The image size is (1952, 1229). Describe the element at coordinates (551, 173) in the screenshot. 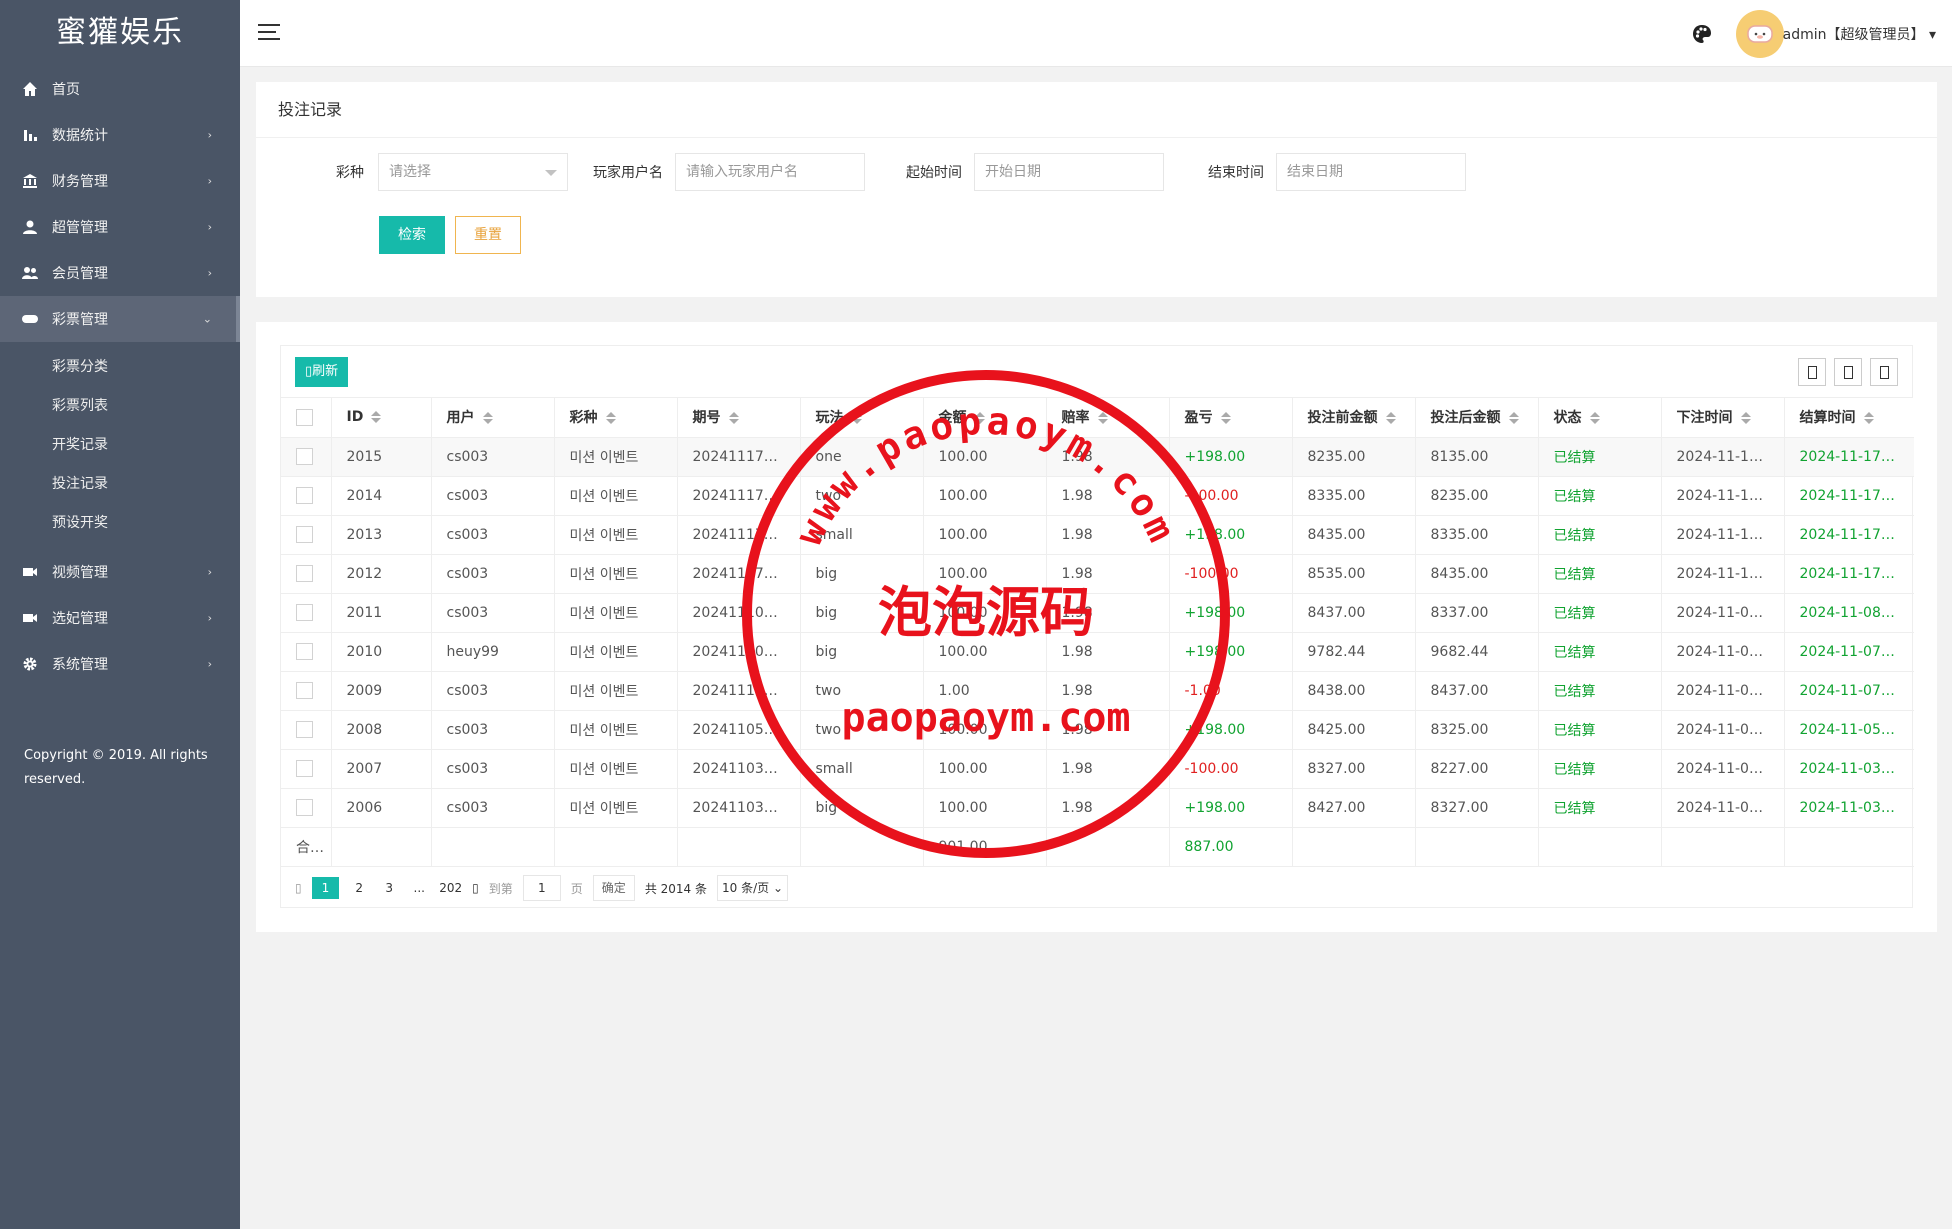

I see `caret-down-icon` at that location.